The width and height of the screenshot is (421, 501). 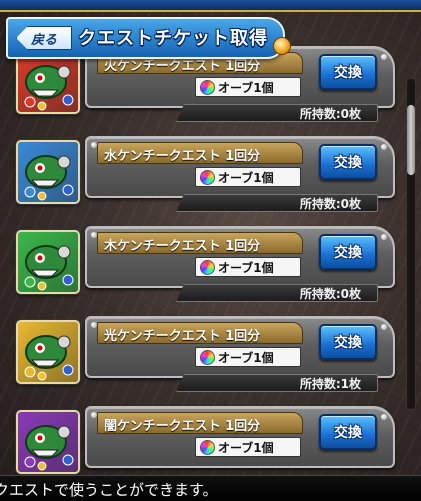 I want to click on back-button-label: 戻る, so click(x=44, y=40).